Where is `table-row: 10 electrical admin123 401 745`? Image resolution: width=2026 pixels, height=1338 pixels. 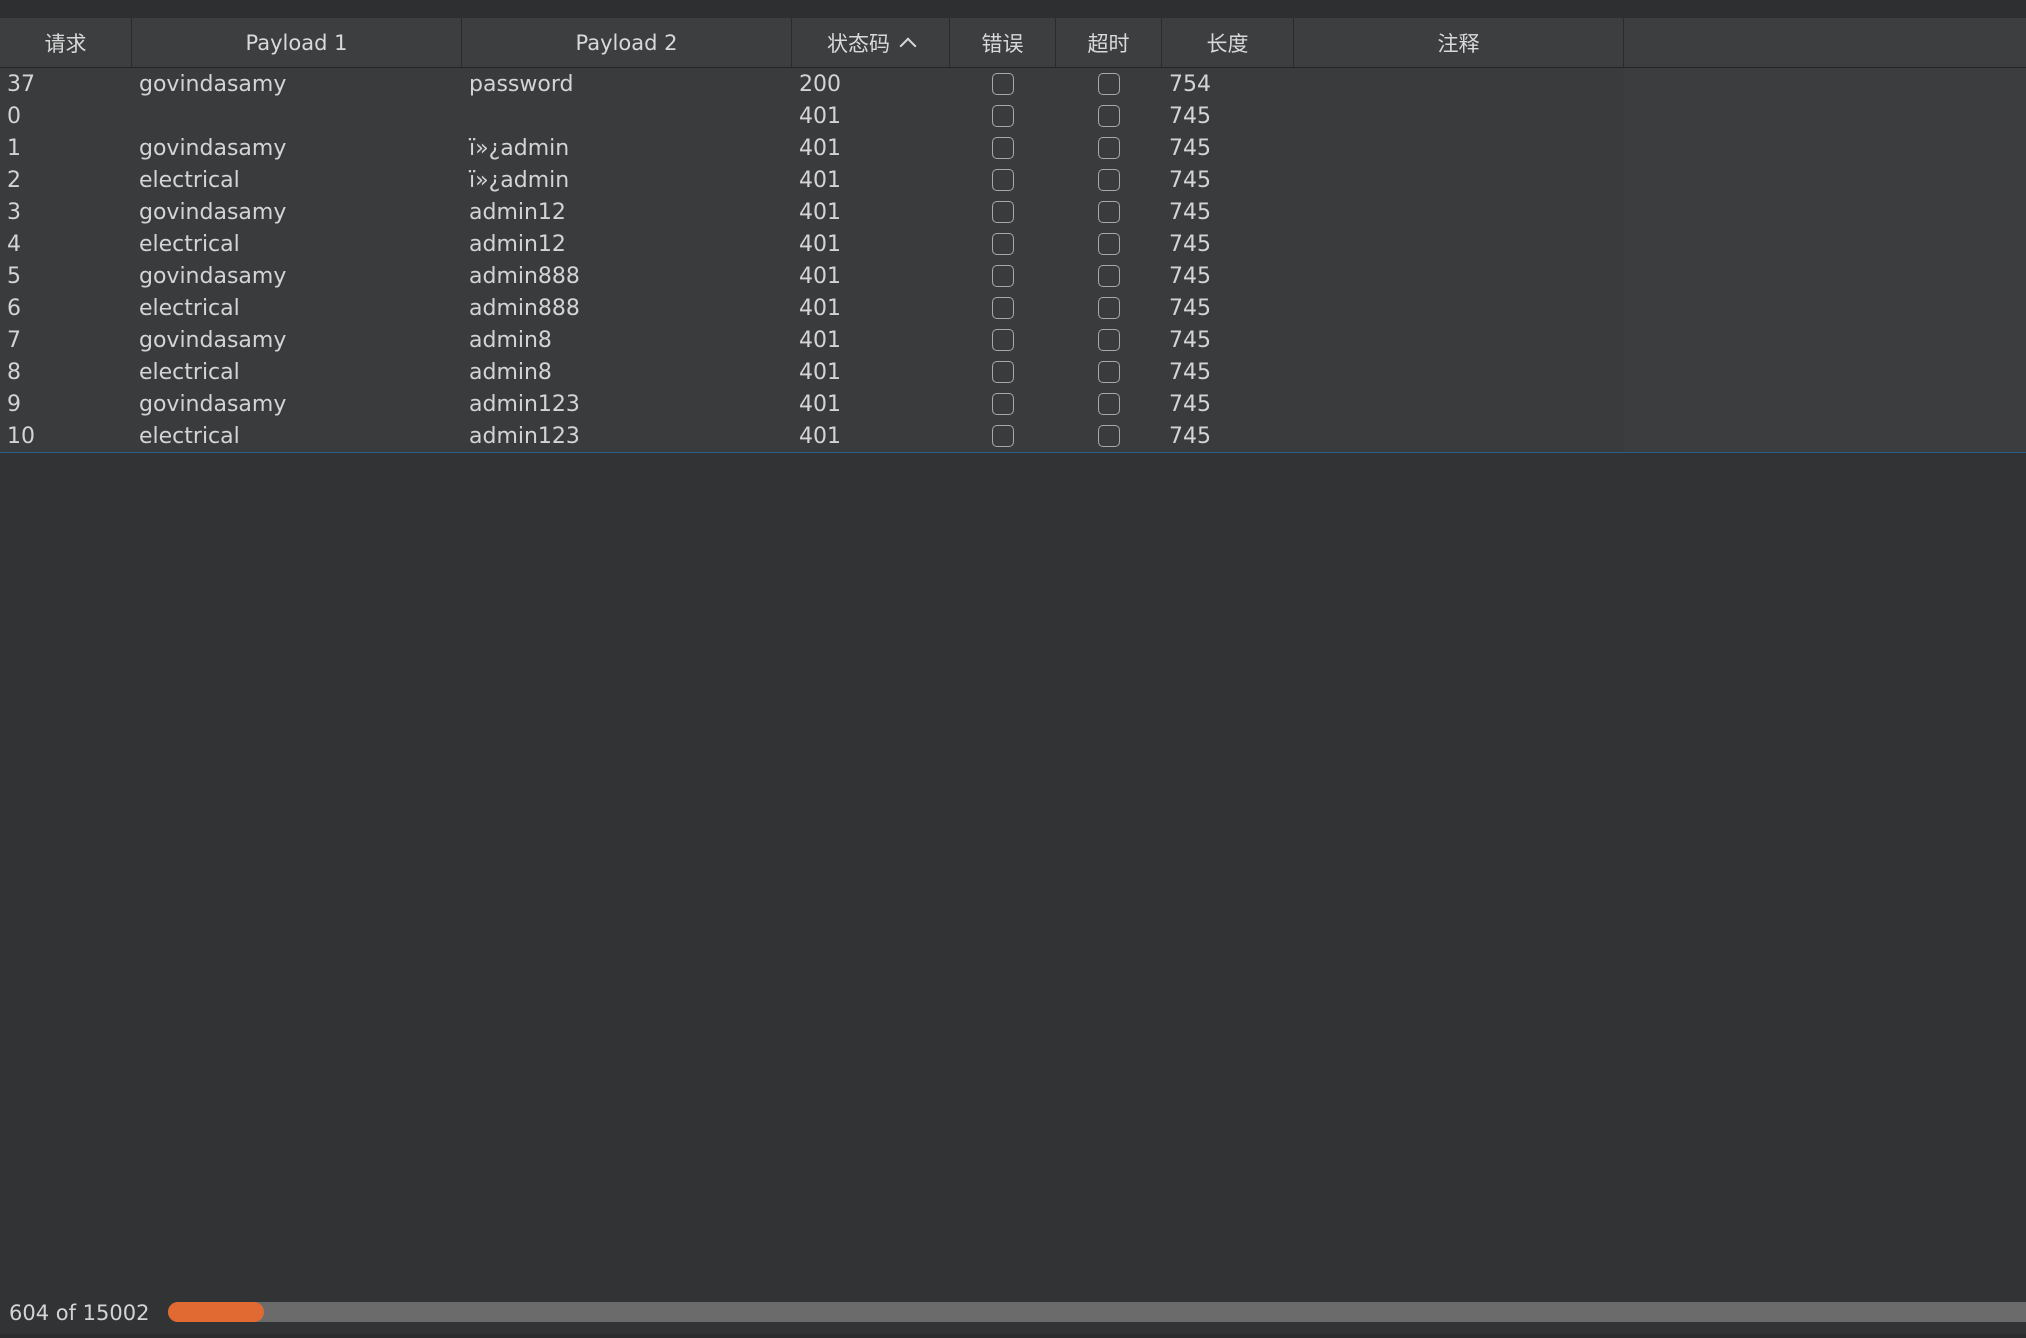
table-row: 10 electrical admin123 401 745 is located at coordinates (812, 436).